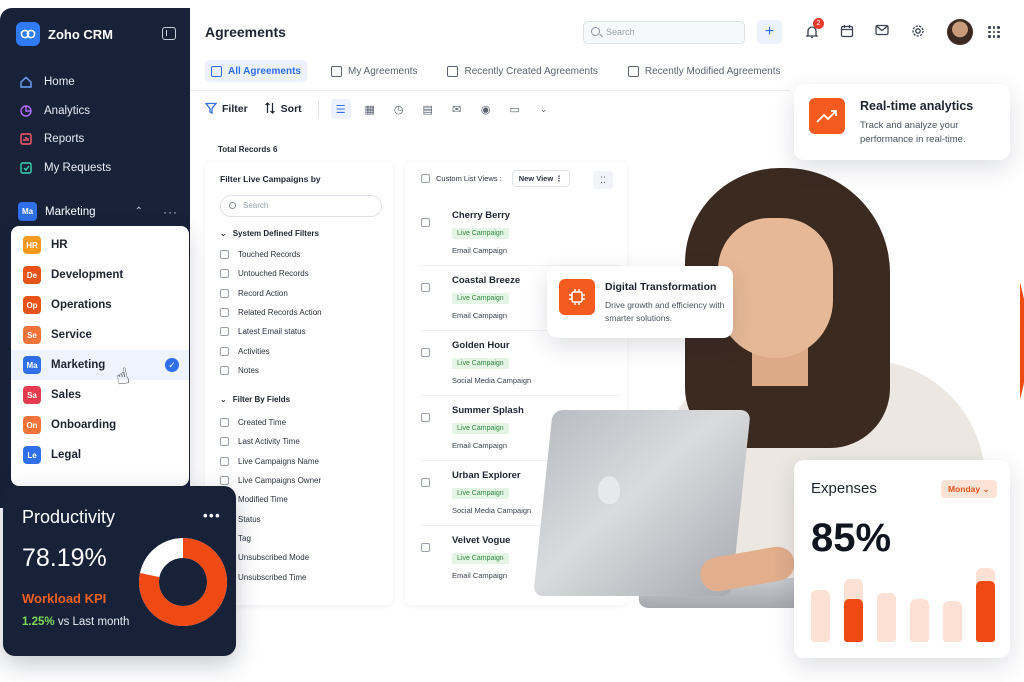 This screenshot has width=1024, height=682. I want to click on filter-option: Activities, so click(305, 350).